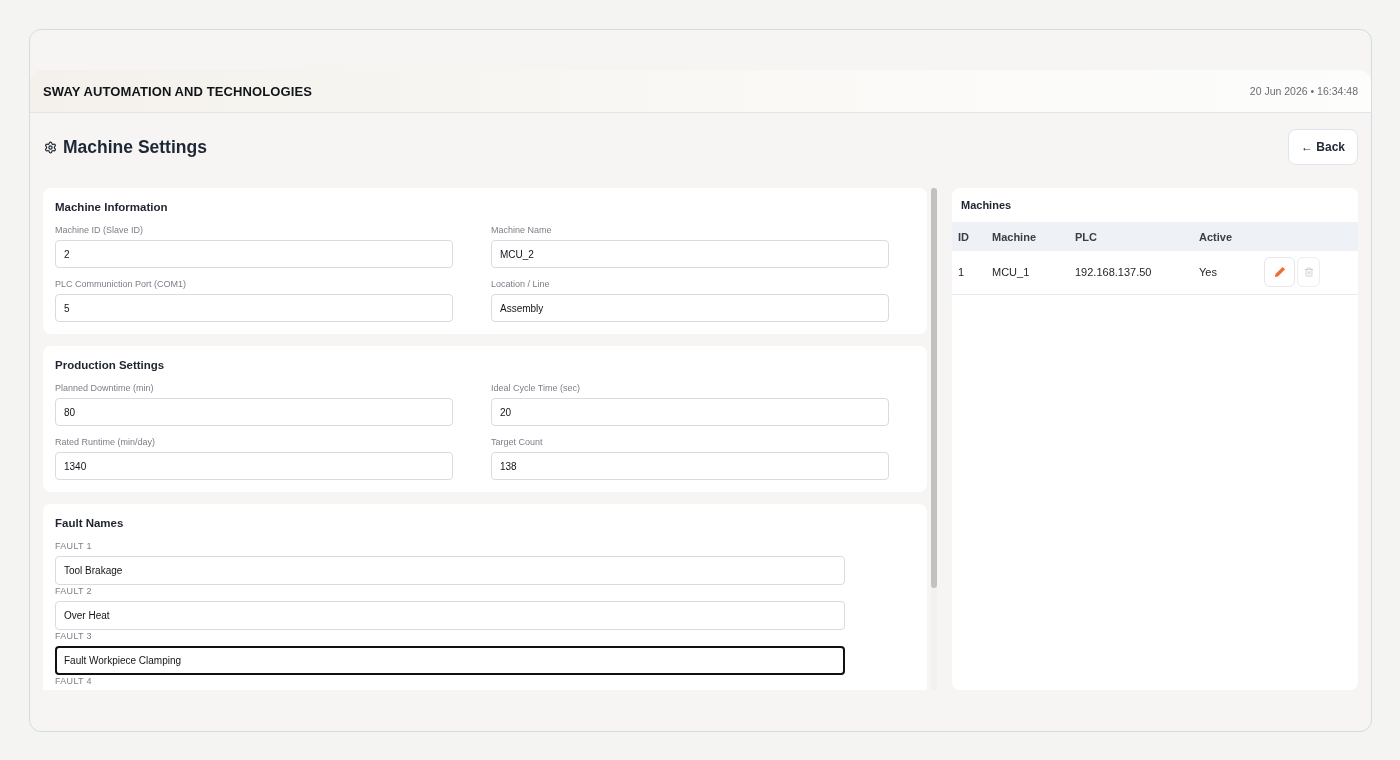 The width and height of the screenshot is (1400, 760). What do you see at coordinates (690, 254) in the screenshot?
I see `input-field: MCU_2` at bounding box center [690, 254].